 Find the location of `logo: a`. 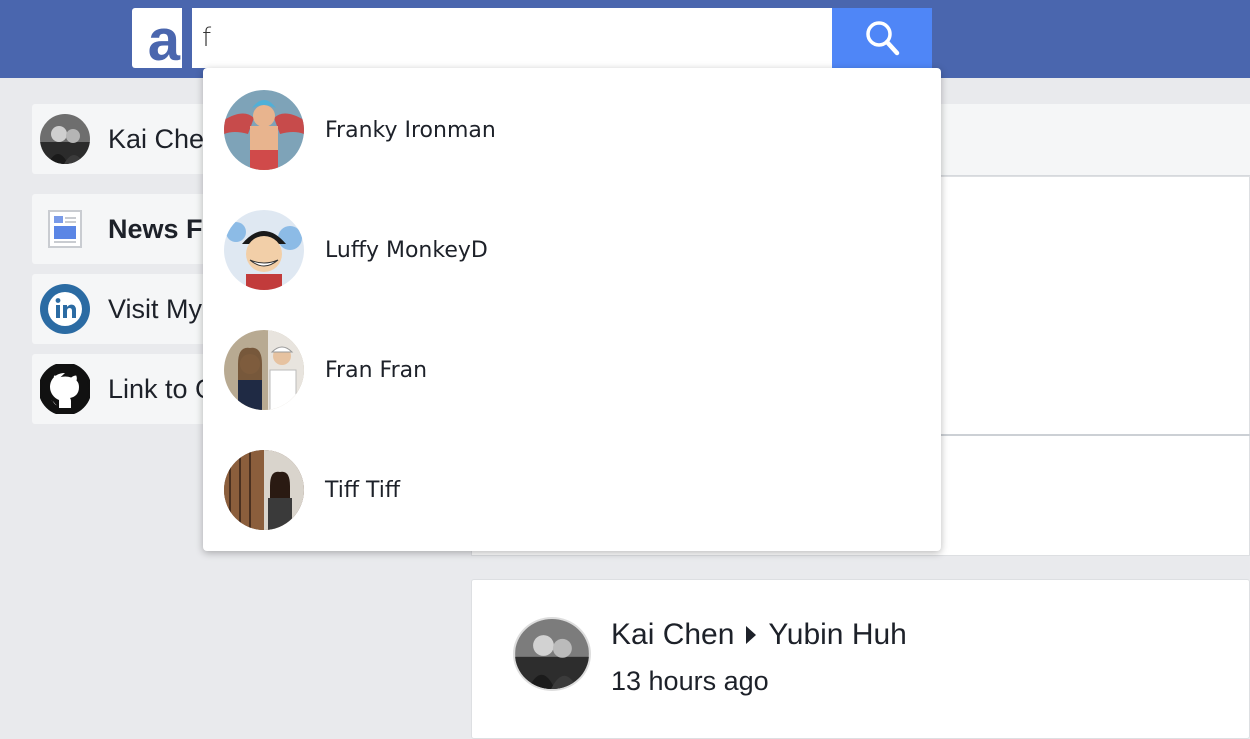

logo: a is located at coordinates (157, 38).